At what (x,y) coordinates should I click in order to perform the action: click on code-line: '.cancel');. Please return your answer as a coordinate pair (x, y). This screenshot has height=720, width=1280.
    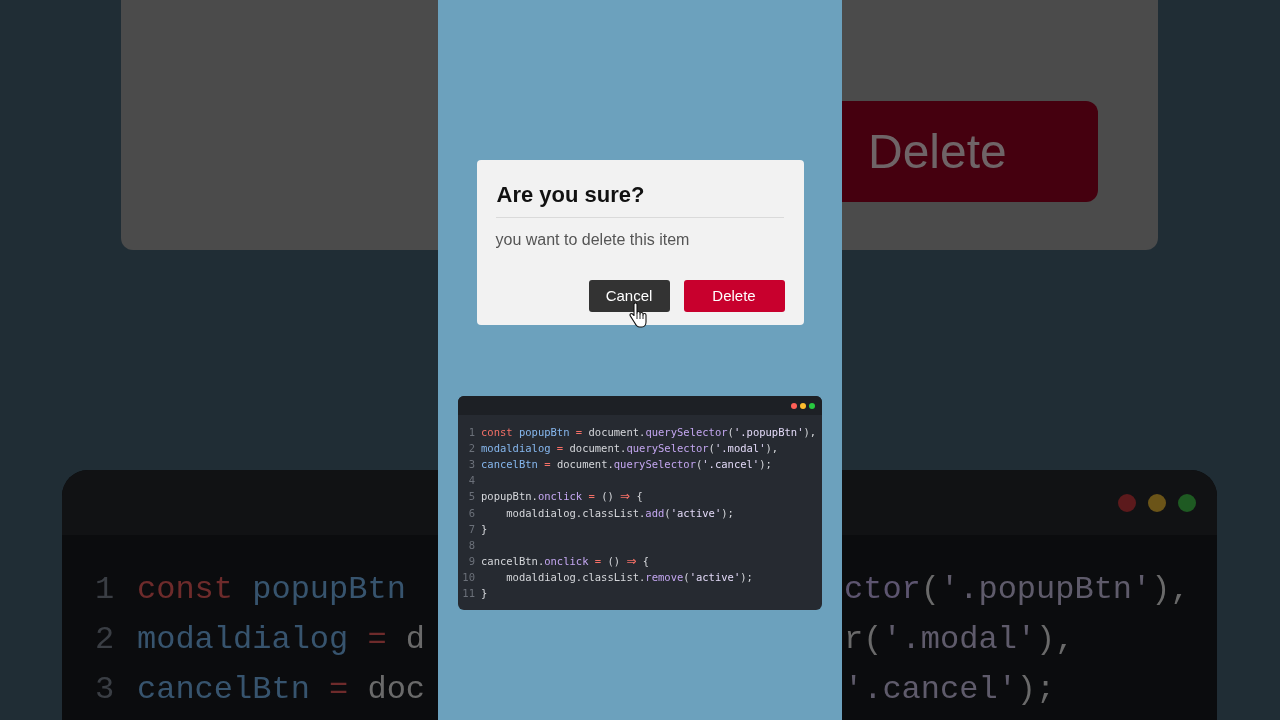
    Looking at the image, I should click on (950, 690).